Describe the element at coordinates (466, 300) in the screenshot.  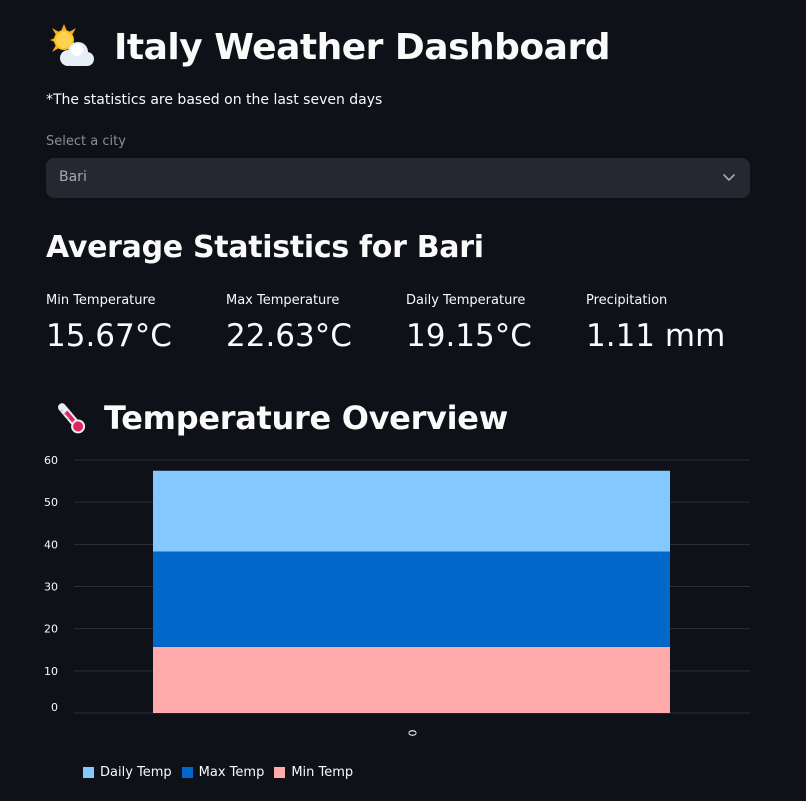
I see `metric-label: Daily Temperature` at that location.